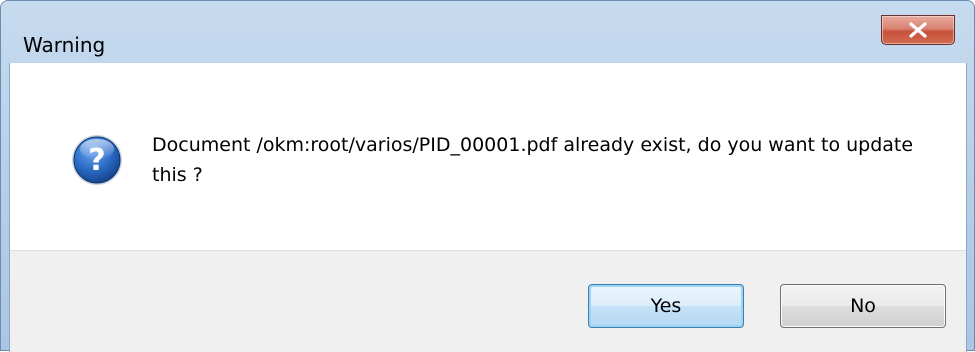 The width and height of the screenshot is (975, 352). I want to click on question-icon: ?, so click(97, 160).